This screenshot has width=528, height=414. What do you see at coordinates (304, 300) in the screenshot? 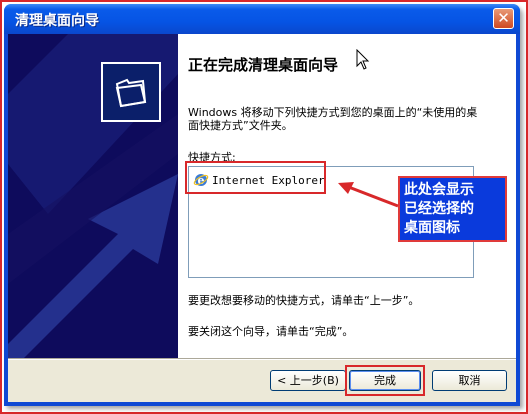
I see `back-instruction: 要更改想要移动的快捷方式，请单击“上一步”。` at bounding box center [304, 300].